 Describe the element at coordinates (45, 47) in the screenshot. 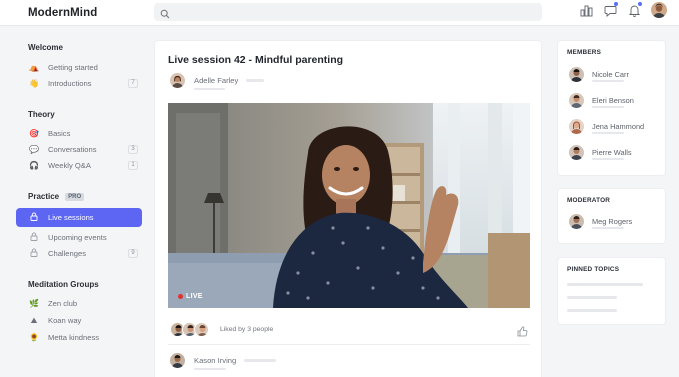

I see `section-title-welcome: Welcome` at that location.